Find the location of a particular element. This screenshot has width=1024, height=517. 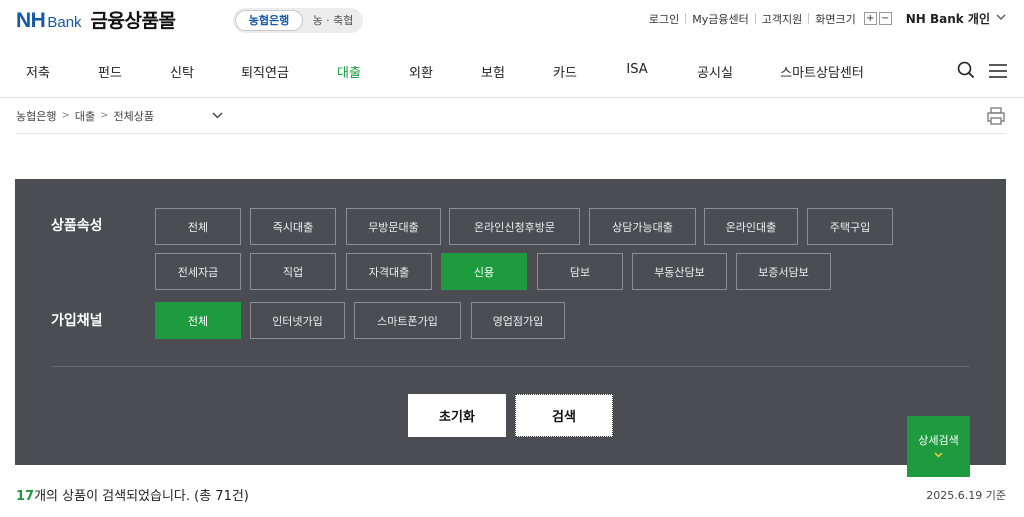

nav-isa: ISA is located at coordinates (636, 69).